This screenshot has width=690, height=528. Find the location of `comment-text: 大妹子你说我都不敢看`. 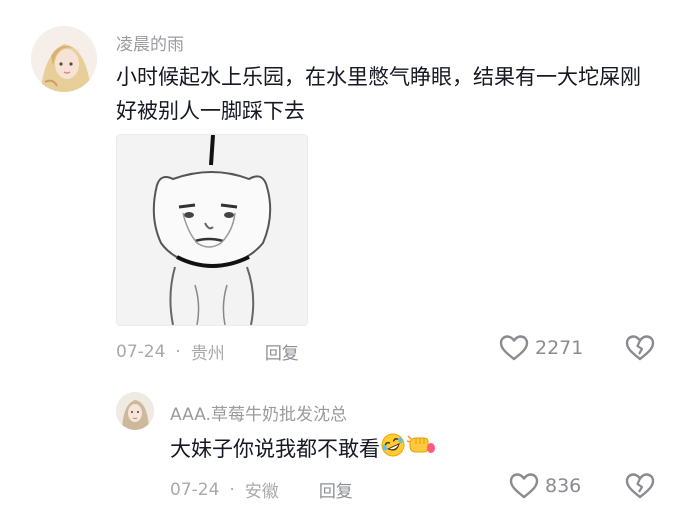

comment-text: 大妹子你说我都不敢看 is located at coordinates (400, 450).